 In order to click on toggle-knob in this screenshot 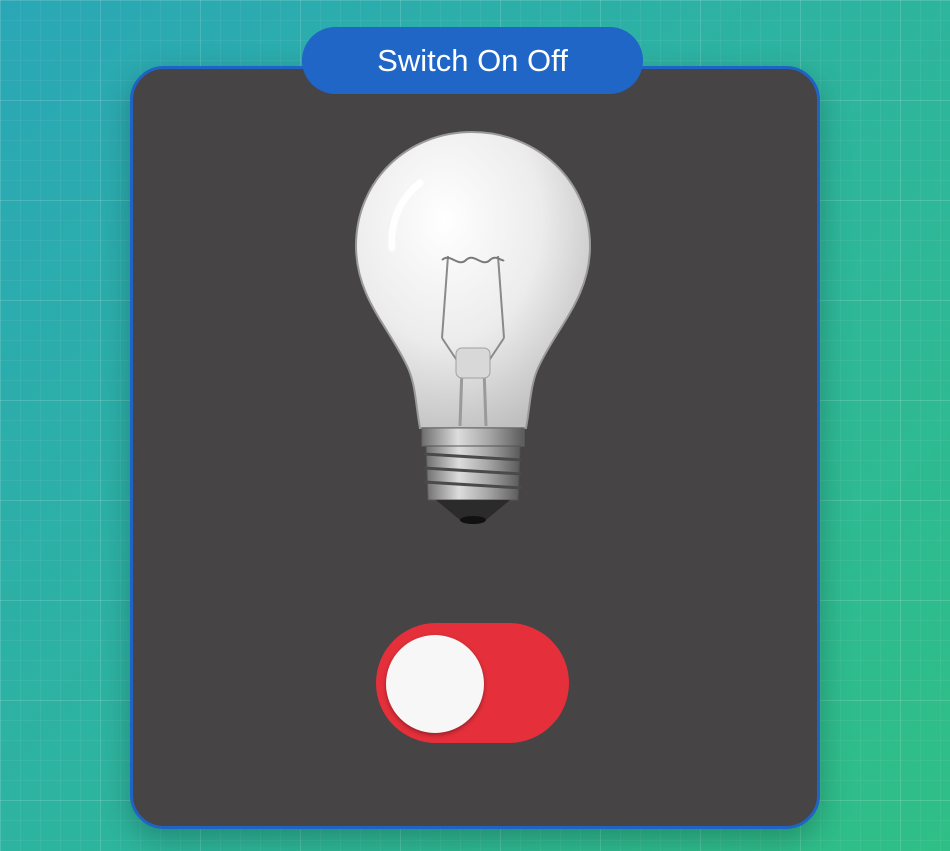, I will do `click(435, 684)`.